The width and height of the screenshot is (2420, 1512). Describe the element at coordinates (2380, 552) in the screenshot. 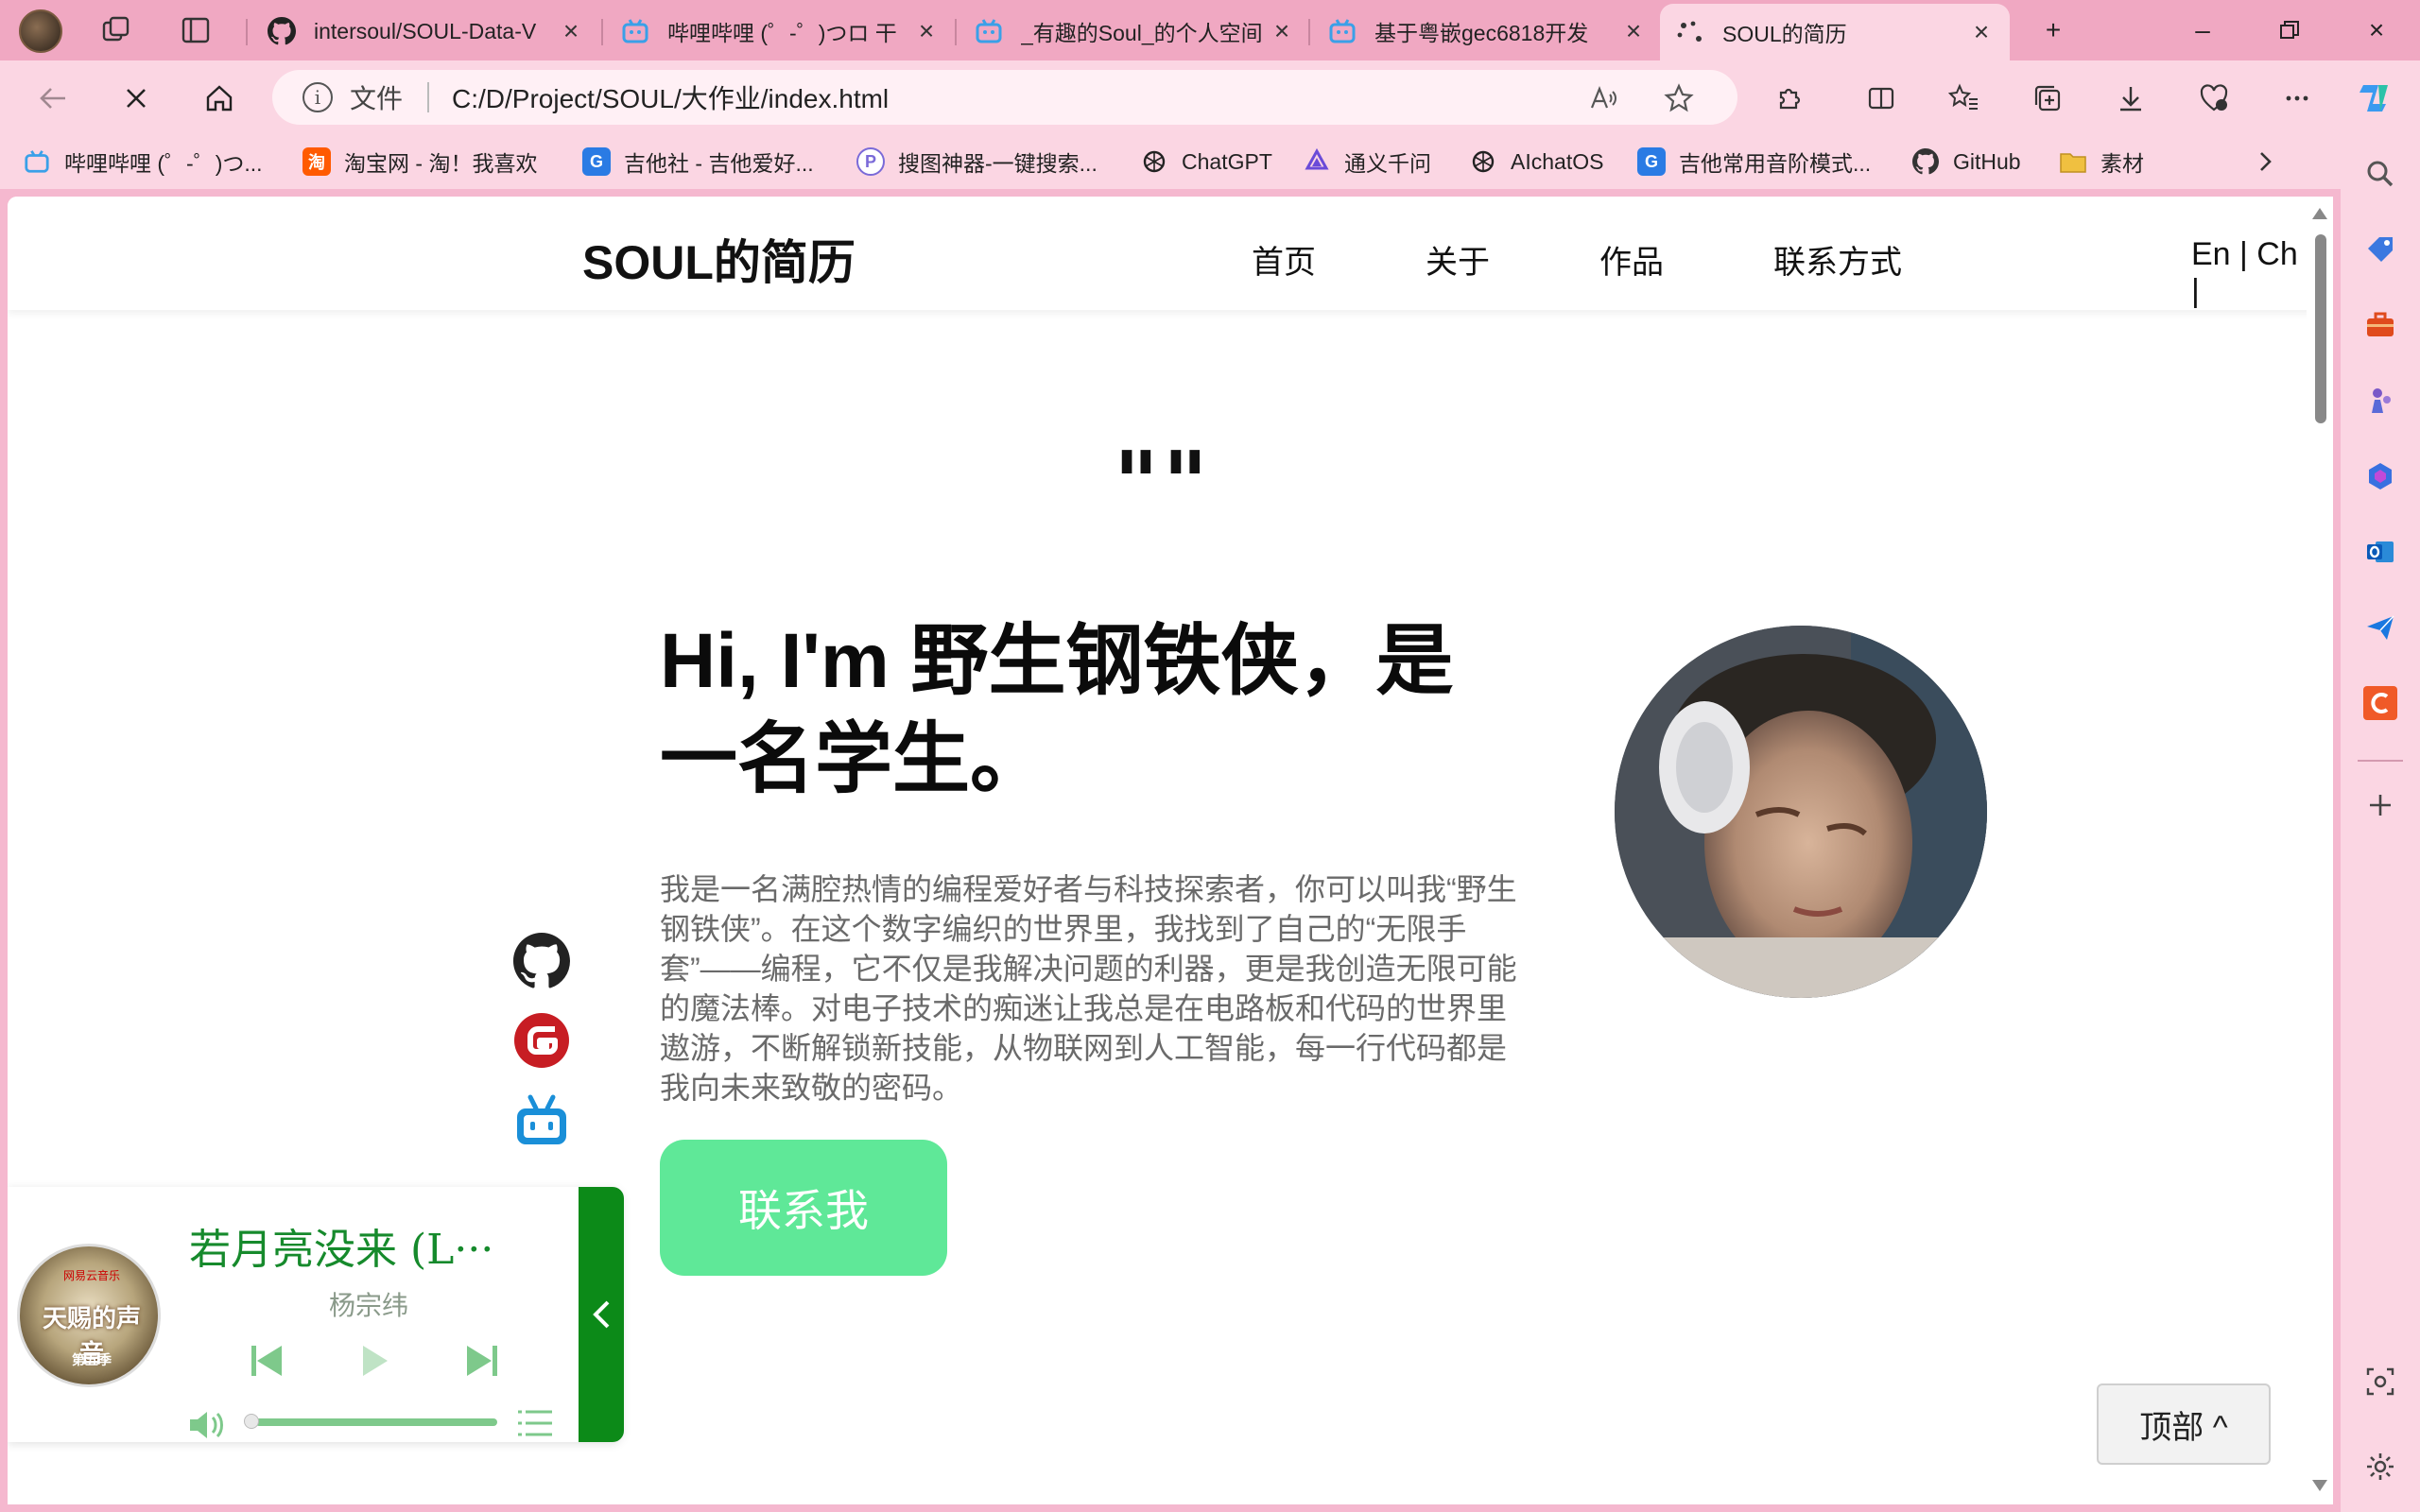

I see `outlook-icon` at that location.